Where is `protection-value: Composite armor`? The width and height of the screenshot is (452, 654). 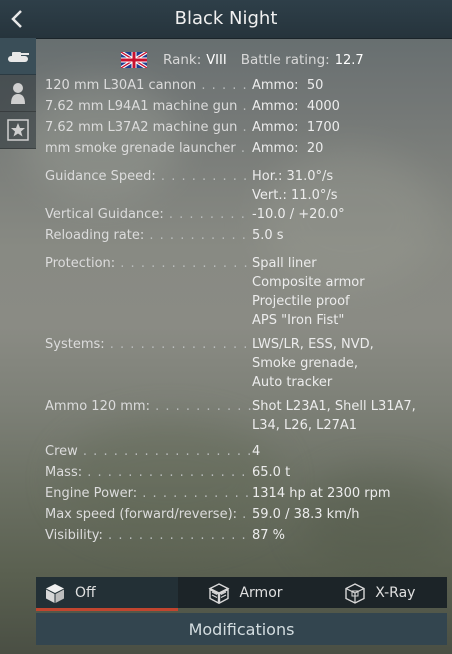
protection-value: Composite armor is located at coordinates (308, 282).